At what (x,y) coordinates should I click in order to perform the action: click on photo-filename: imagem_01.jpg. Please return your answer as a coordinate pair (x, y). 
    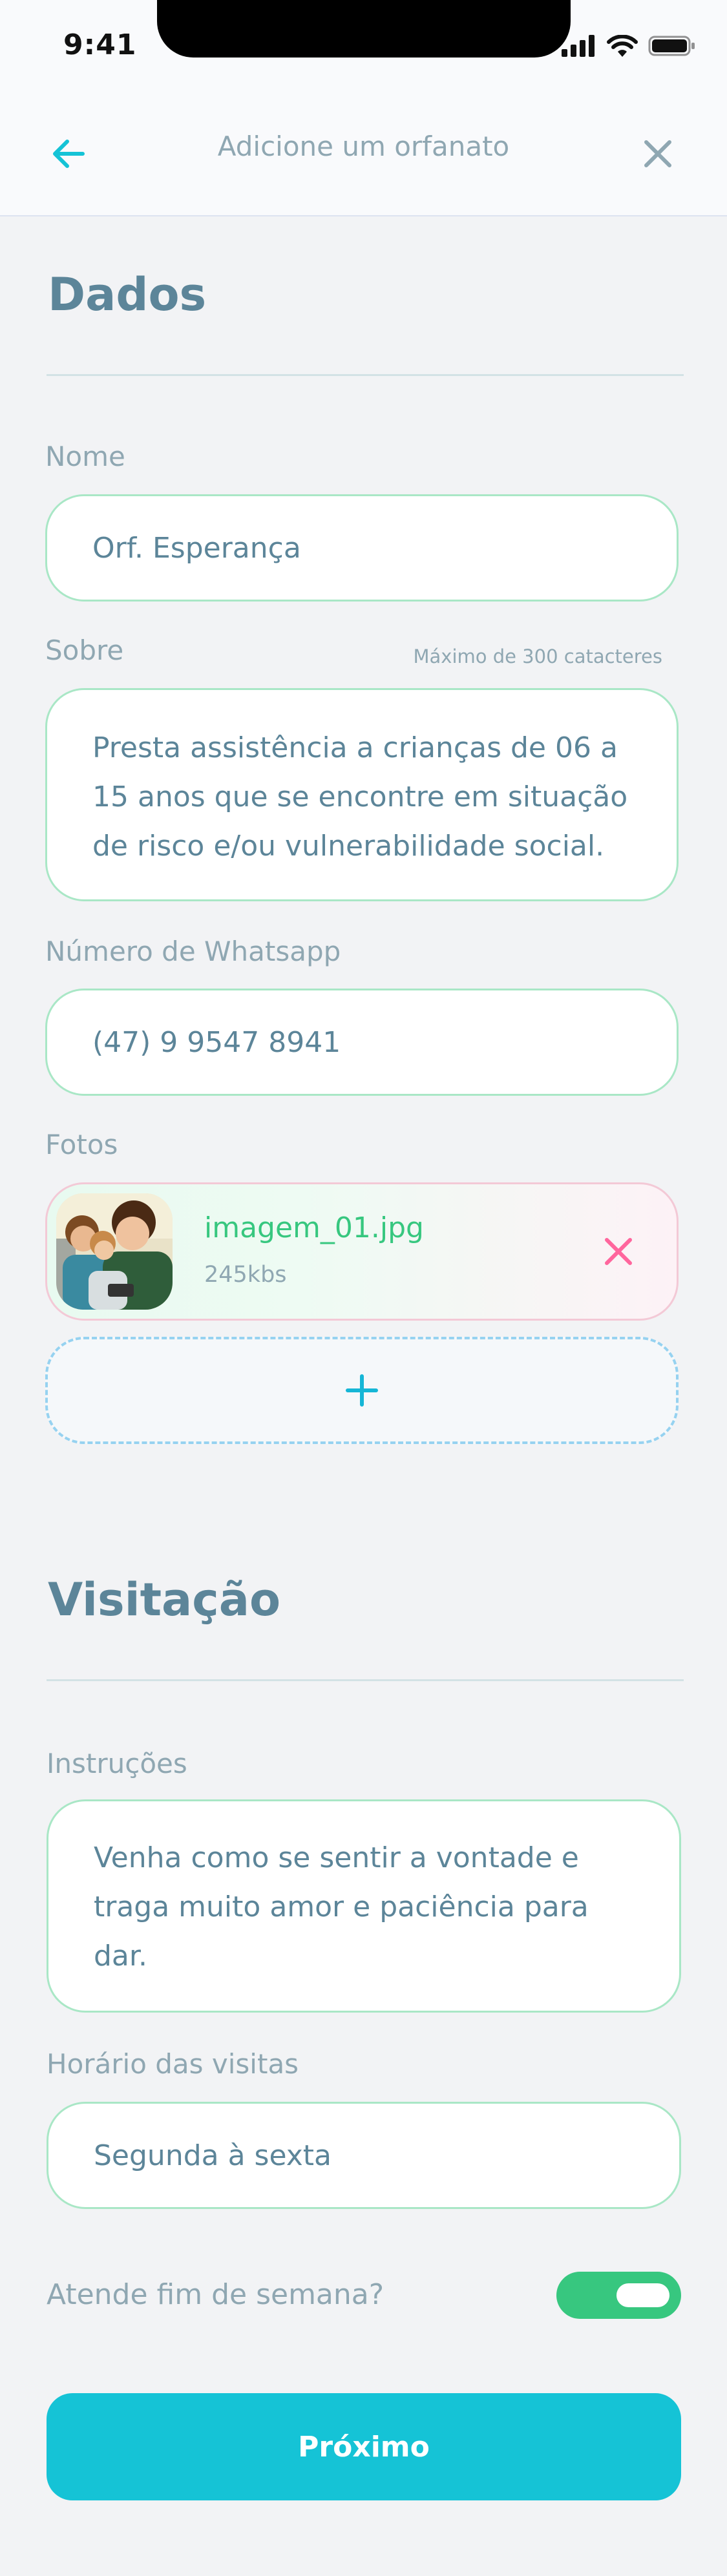
    Looking at the image, I should click on (314, 1227).